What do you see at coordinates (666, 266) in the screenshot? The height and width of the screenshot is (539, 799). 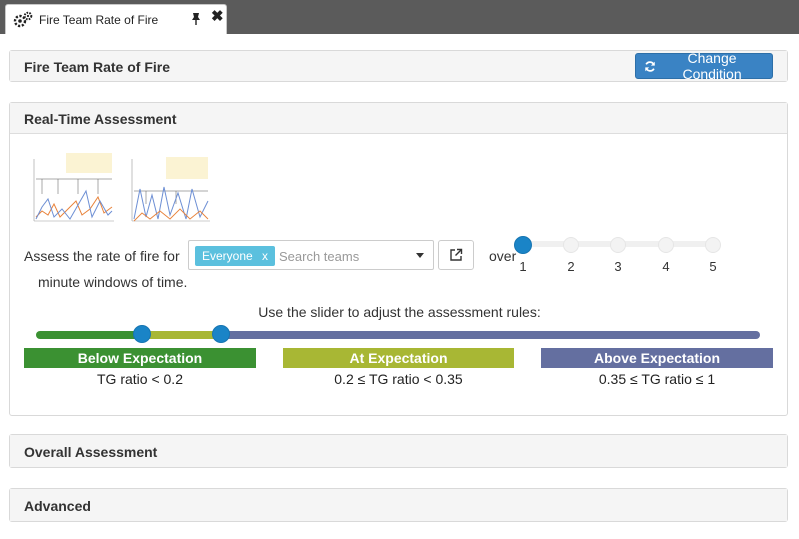 I see `minute-tick-label-4: 4` at bounding box center [666, 266].